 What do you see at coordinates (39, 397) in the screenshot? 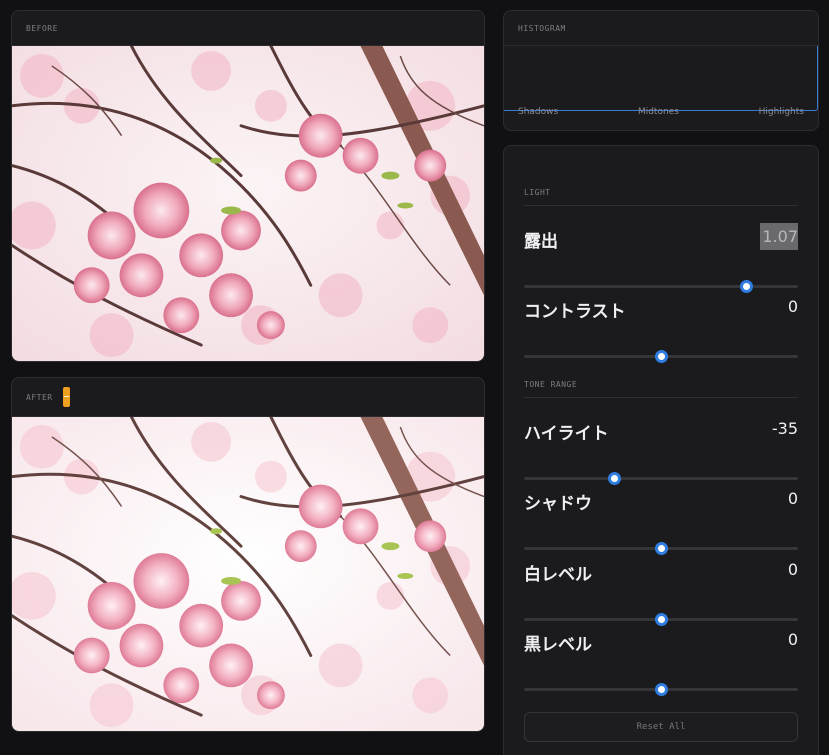
I see `after-label: AFTER` at bounding box center [39, 397].